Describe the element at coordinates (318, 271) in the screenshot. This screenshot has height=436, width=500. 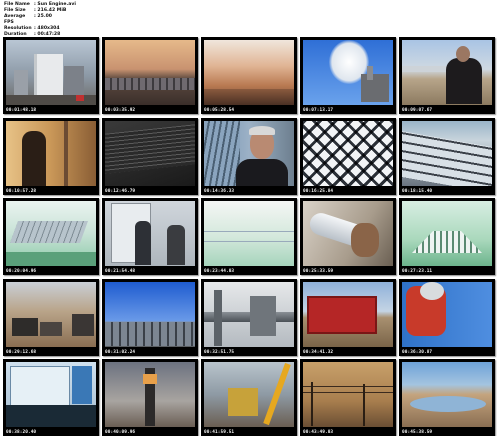
I see `thumbnail-timestamp: 00:25:33.59` at that location.